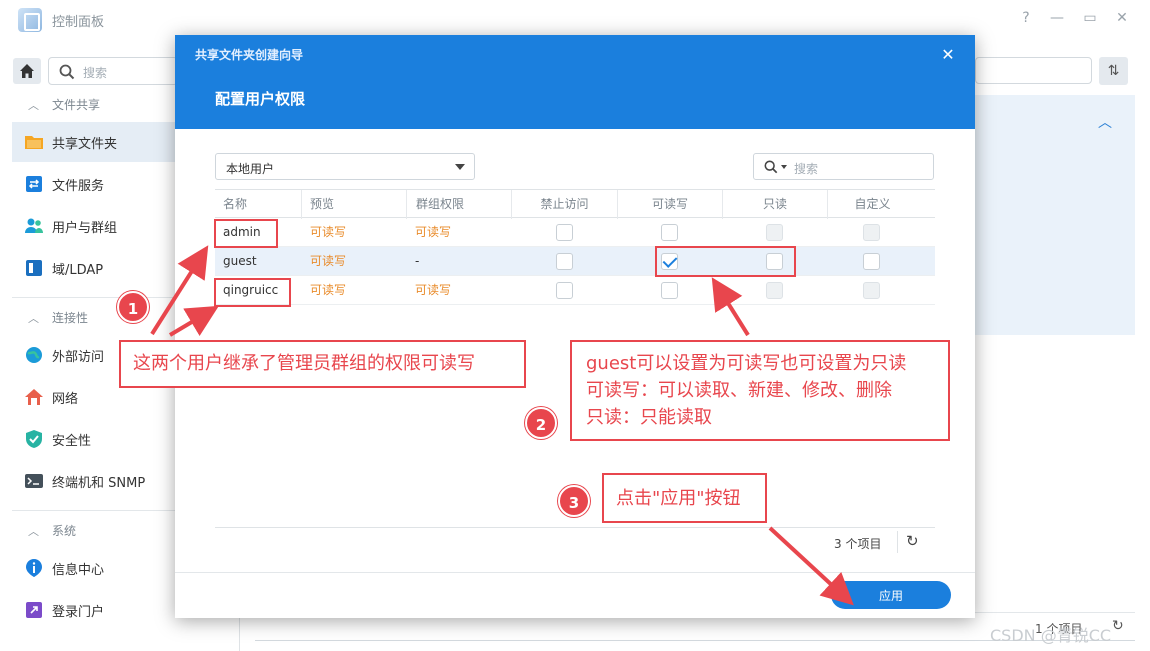 This screenshot has height=651, width=1150. I want to click on wizard-header: 共享文件夹创建向导 配置用户权限 ✕, so click(575, 82).